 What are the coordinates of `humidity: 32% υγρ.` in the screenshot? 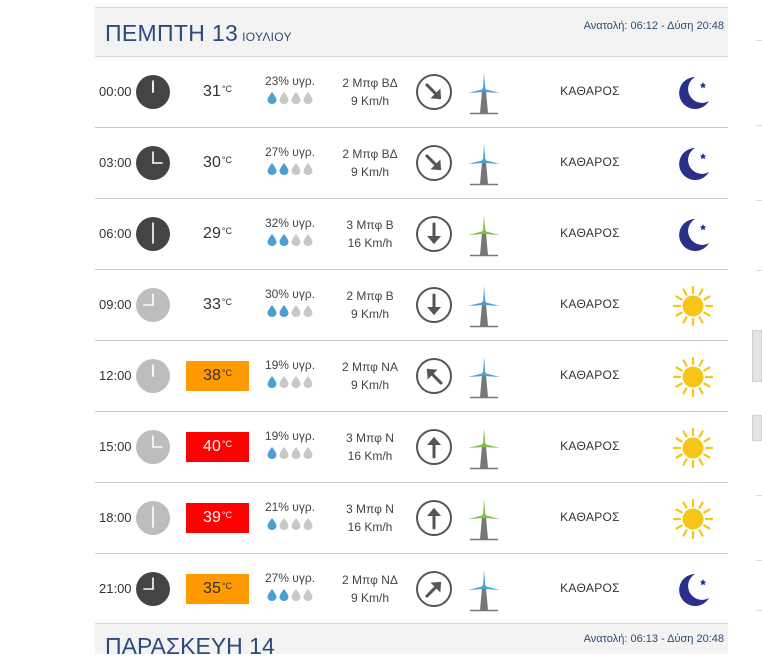 It's located at (290, 231).